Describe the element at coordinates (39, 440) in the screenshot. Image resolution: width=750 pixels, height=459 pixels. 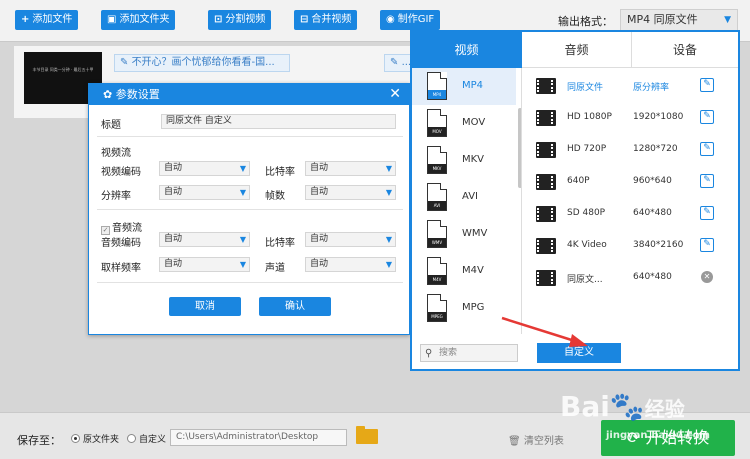
I see `save-to-label: 保存至：` at that location.